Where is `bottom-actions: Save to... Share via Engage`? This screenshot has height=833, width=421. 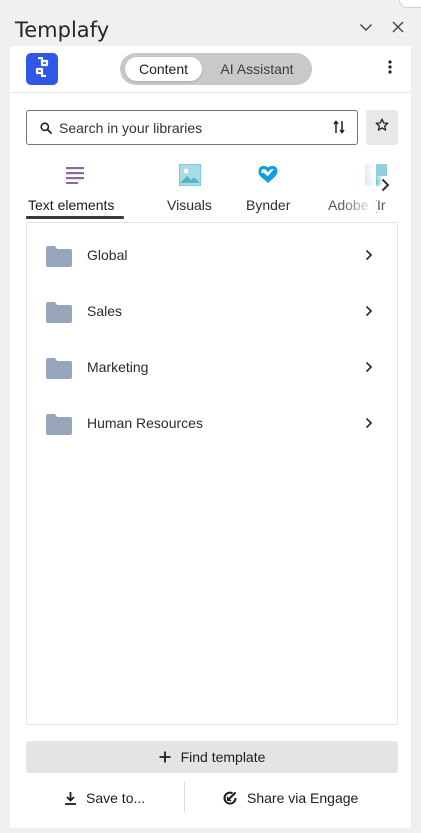 bottom-actions: Save to... Share via Engage is located at coordinates (212, 798).